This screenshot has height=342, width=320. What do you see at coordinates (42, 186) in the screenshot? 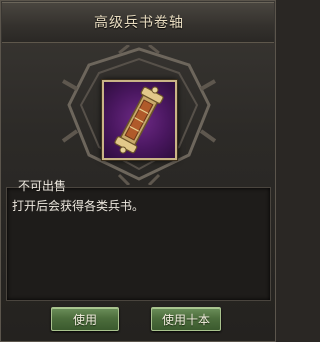
I see `description-unsellable: 不可出售` at bounding box center [42, 186].